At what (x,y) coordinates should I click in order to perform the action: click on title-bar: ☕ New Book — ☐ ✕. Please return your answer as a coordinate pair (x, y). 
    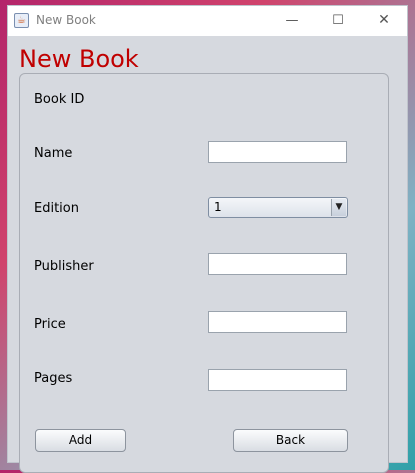
    Looking at the image, I should click on (207, 20).